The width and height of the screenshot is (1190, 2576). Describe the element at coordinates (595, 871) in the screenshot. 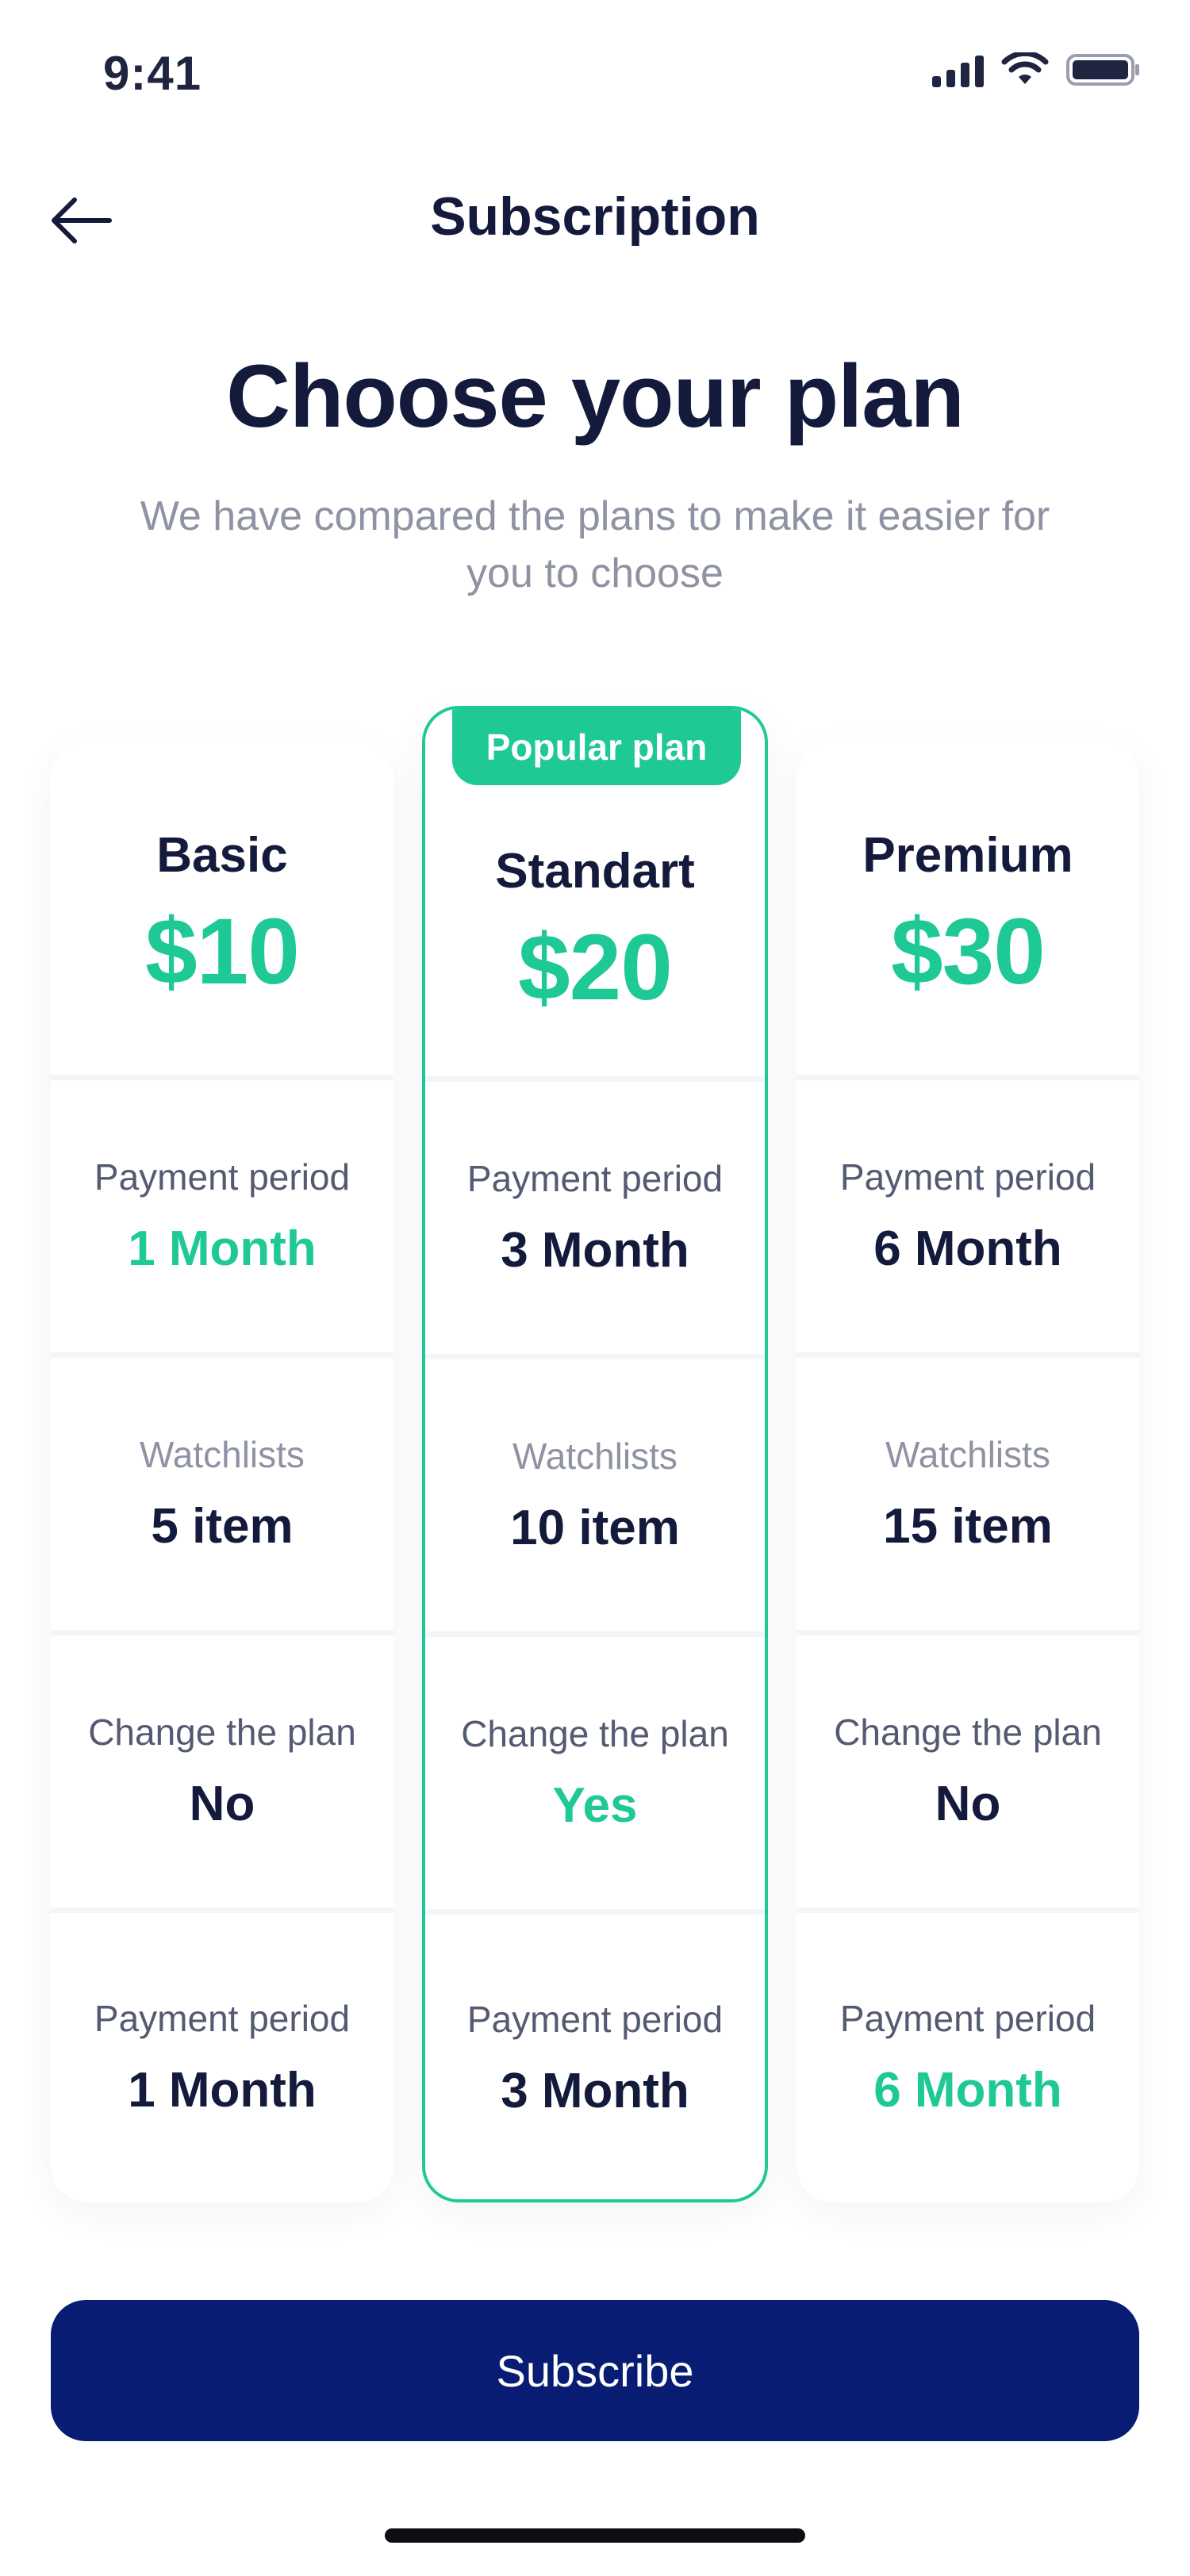

I see `plan-name: Standart` at that location.